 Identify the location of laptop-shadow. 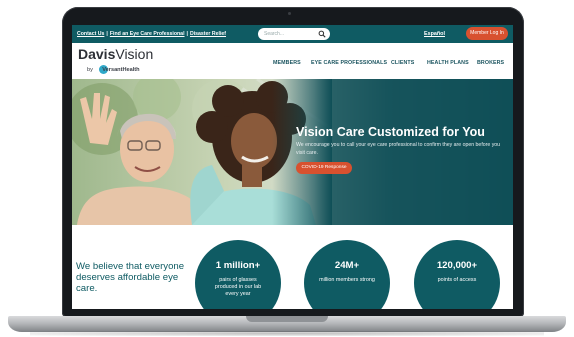
(287, 333).